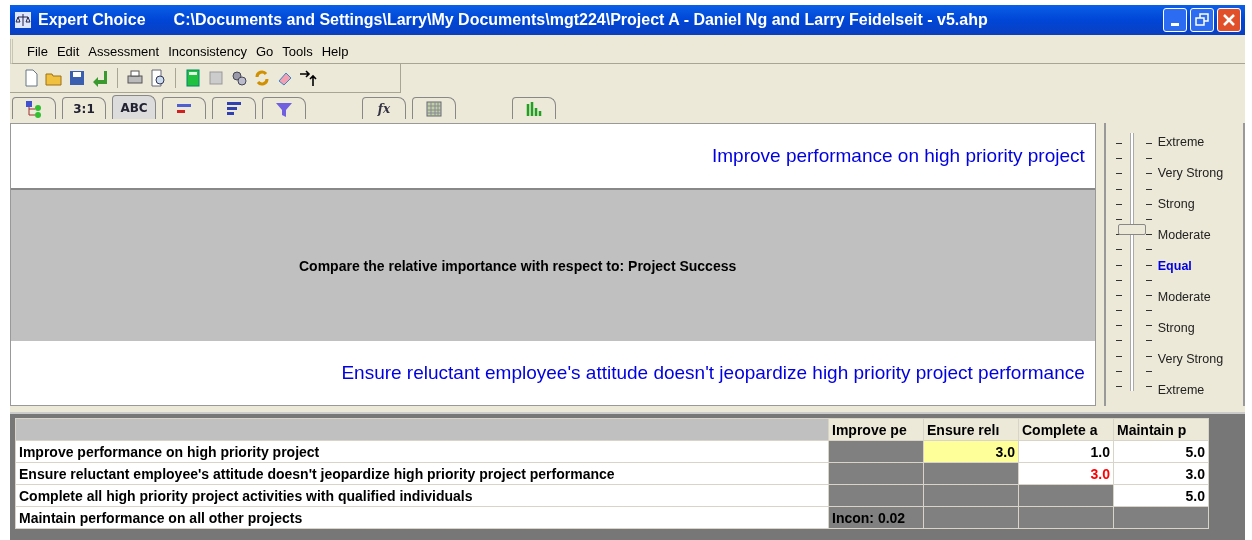 The width and height of the screenshot is (1252, 540). I want to click on save-icon, so click(77, 78).